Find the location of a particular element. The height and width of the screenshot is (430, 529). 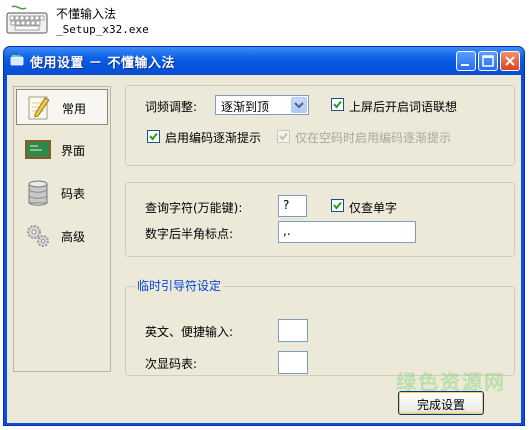

chevron-down-icon is located at coordinates (299, 105).